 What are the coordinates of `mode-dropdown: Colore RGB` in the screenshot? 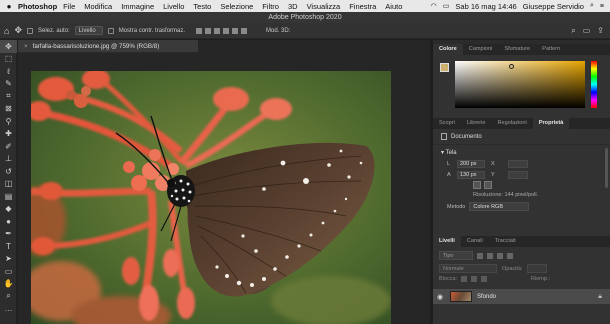 It's located at (499, 206).